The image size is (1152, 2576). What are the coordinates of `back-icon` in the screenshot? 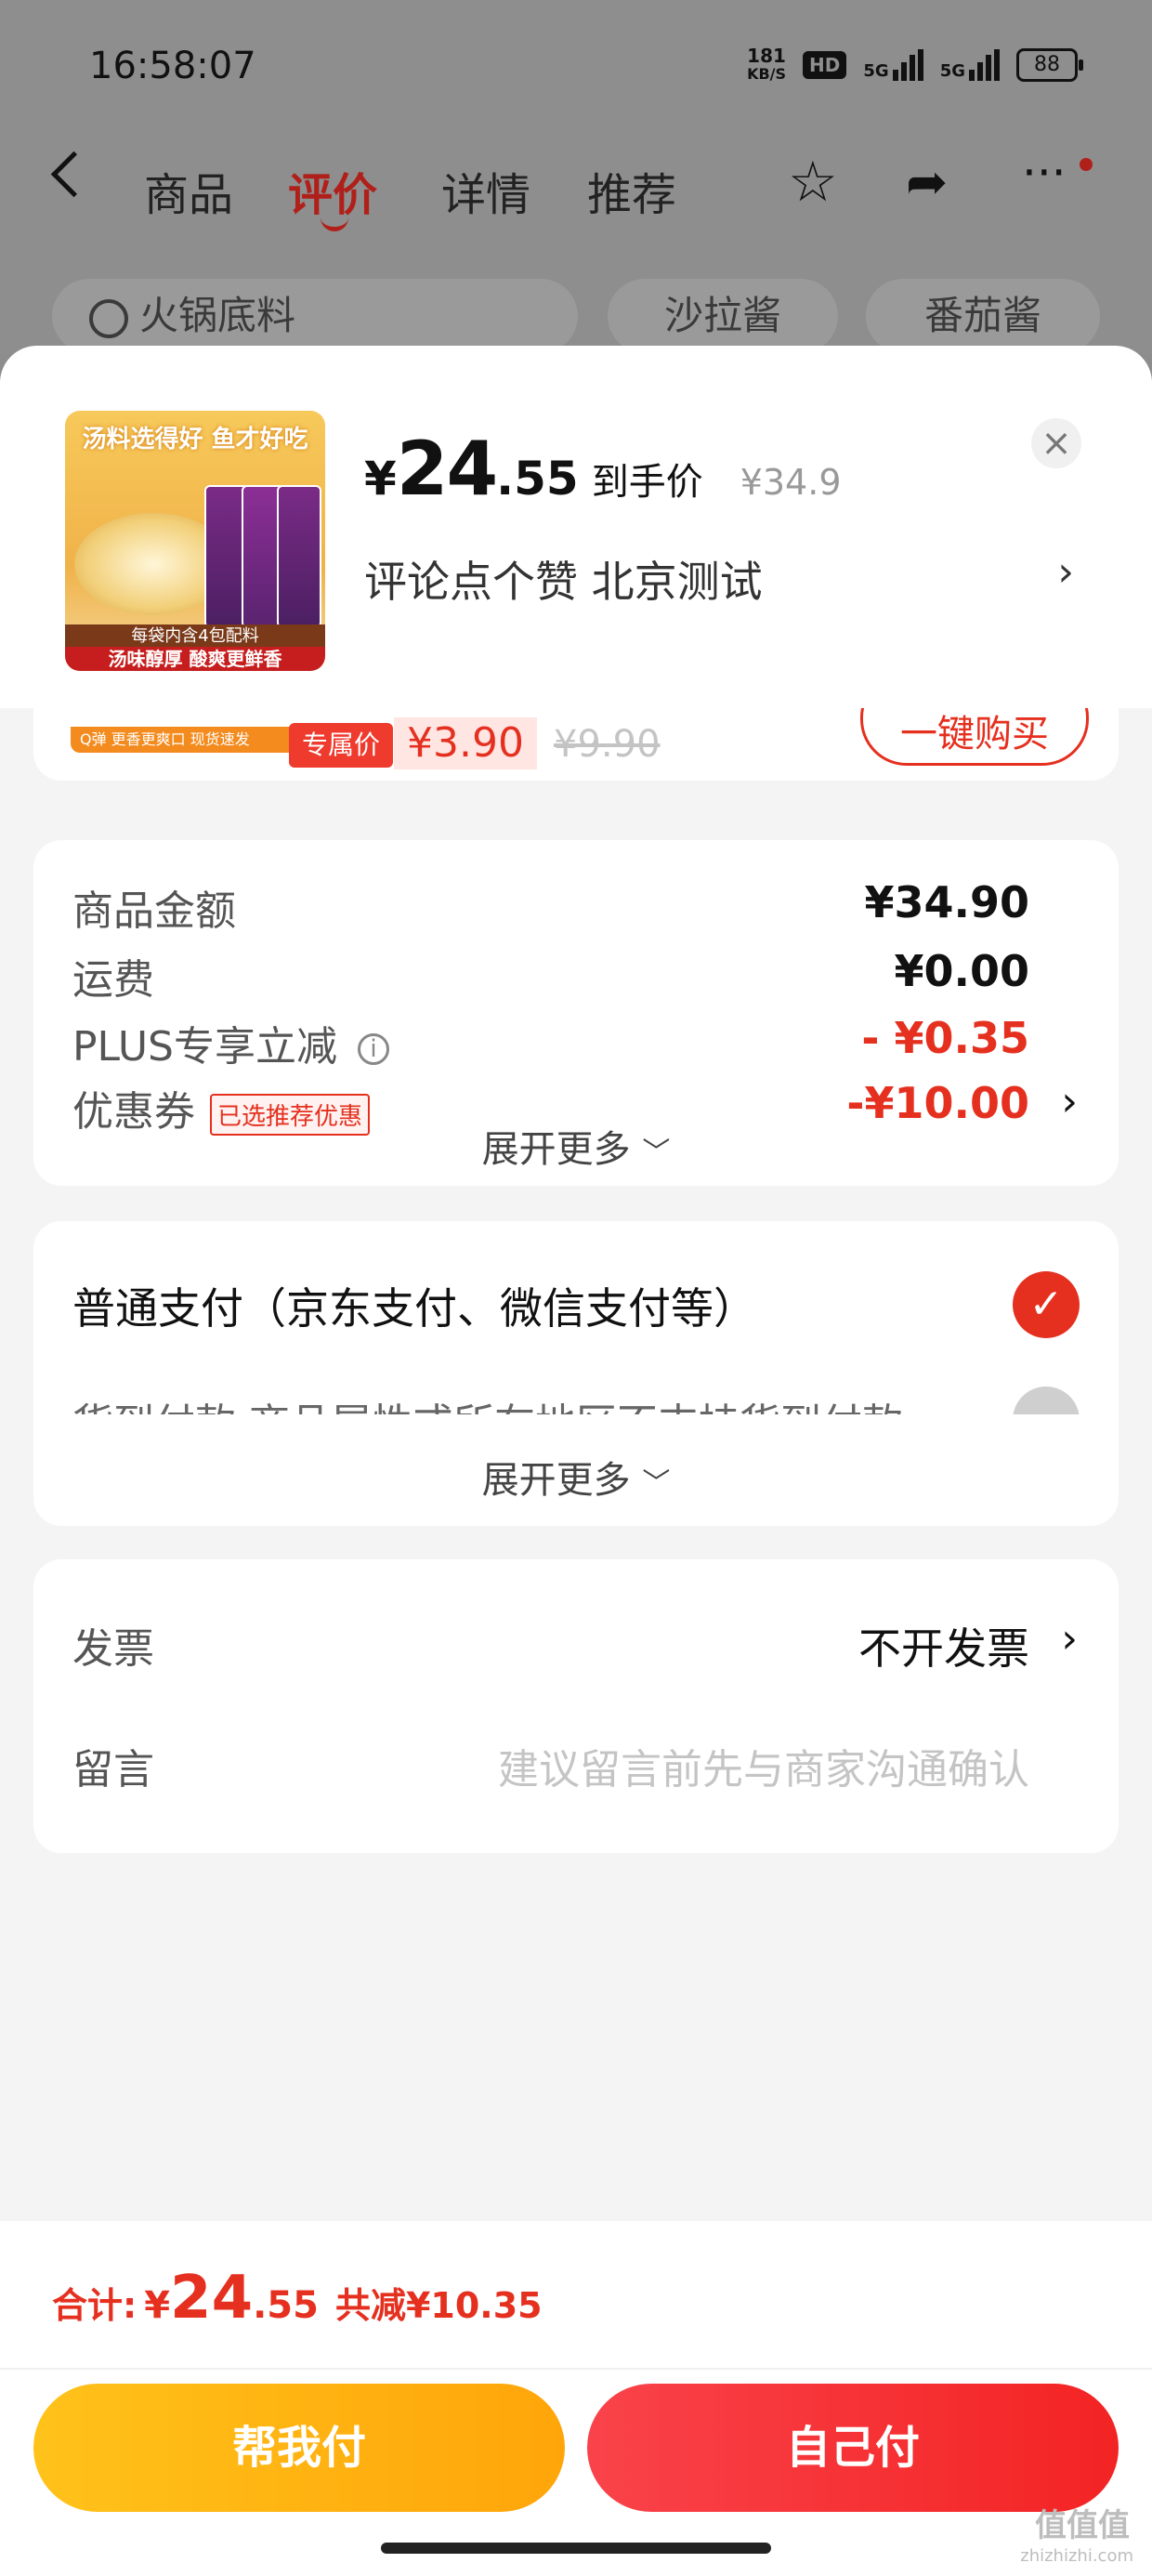 It's located at (74, 174).